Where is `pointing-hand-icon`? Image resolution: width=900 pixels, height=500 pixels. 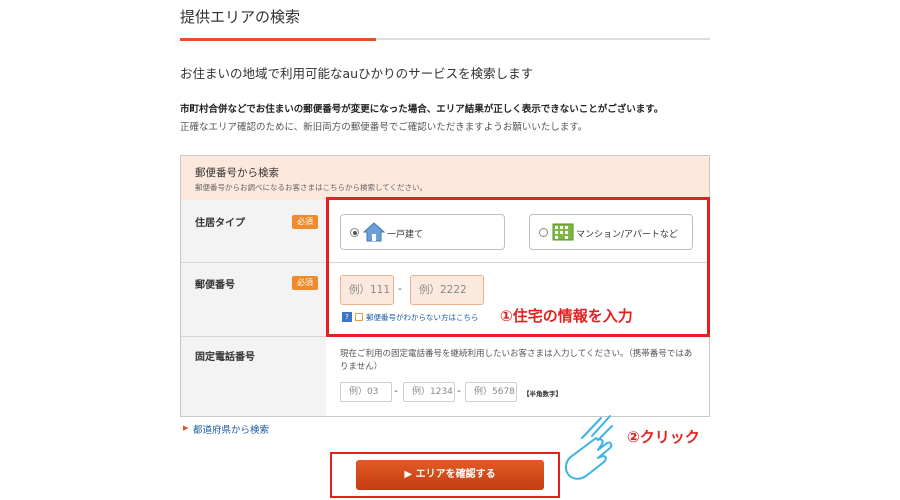
pointing-hand-icon is located at coordinates (587, 448).